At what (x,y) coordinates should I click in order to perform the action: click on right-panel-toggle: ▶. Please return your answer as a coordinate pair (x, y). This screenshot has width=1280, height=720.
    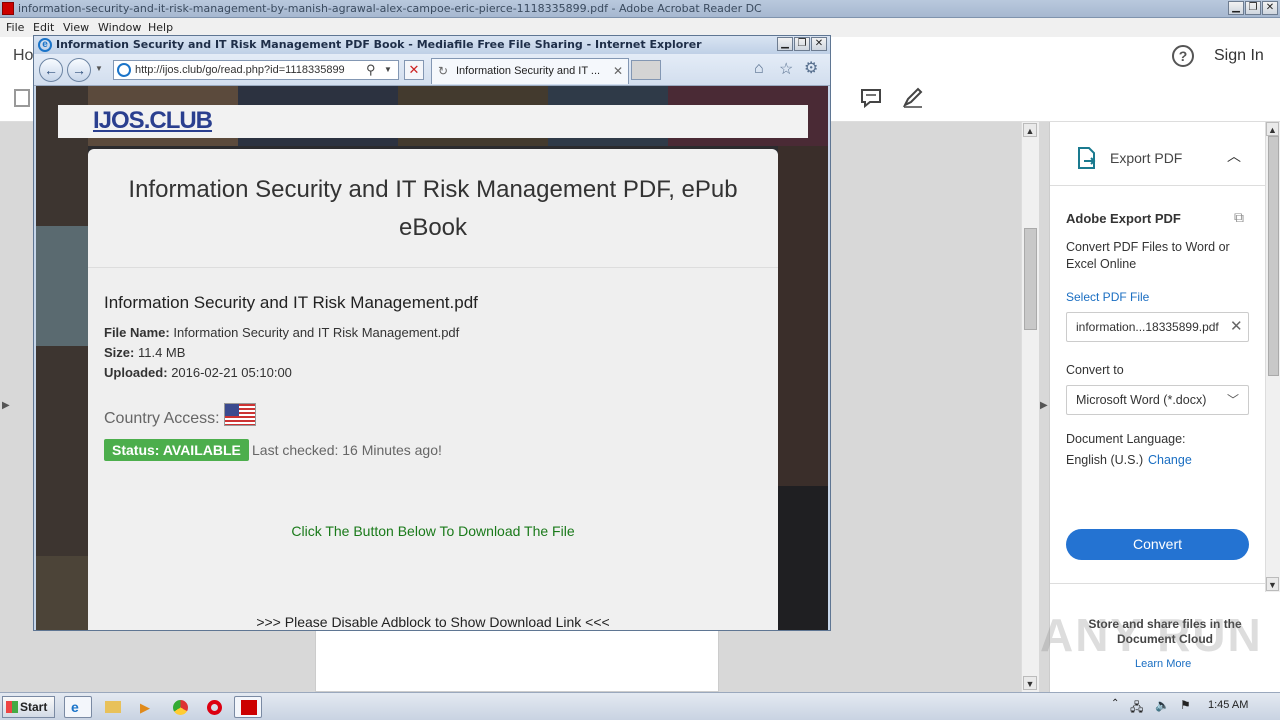
    Looking at the image, I should click on (1044, 405).